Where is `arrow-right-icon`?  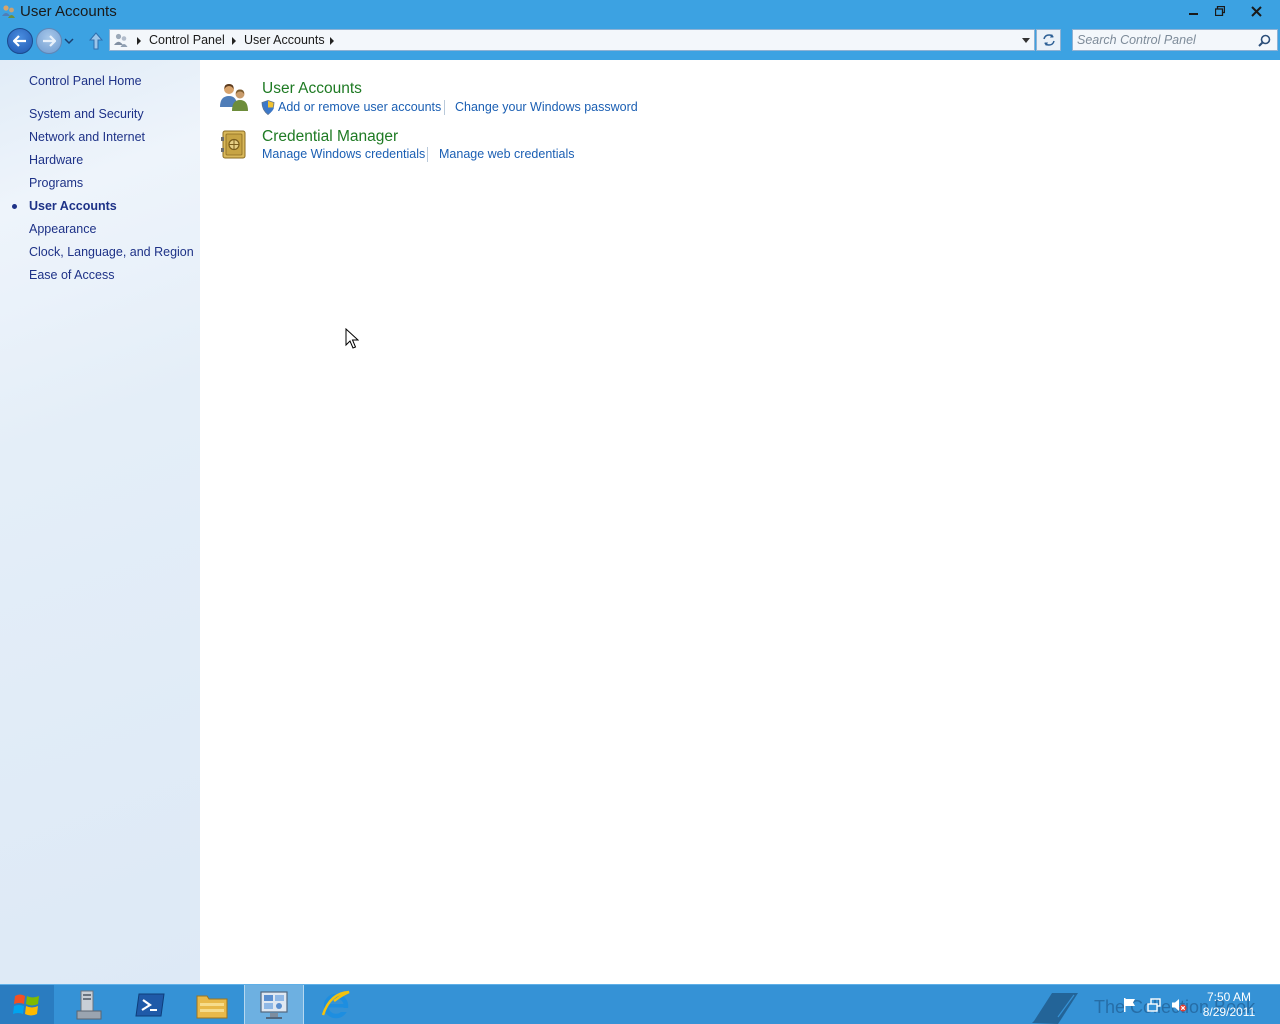
arrow-right-icon is located at coordinates (49, 41).